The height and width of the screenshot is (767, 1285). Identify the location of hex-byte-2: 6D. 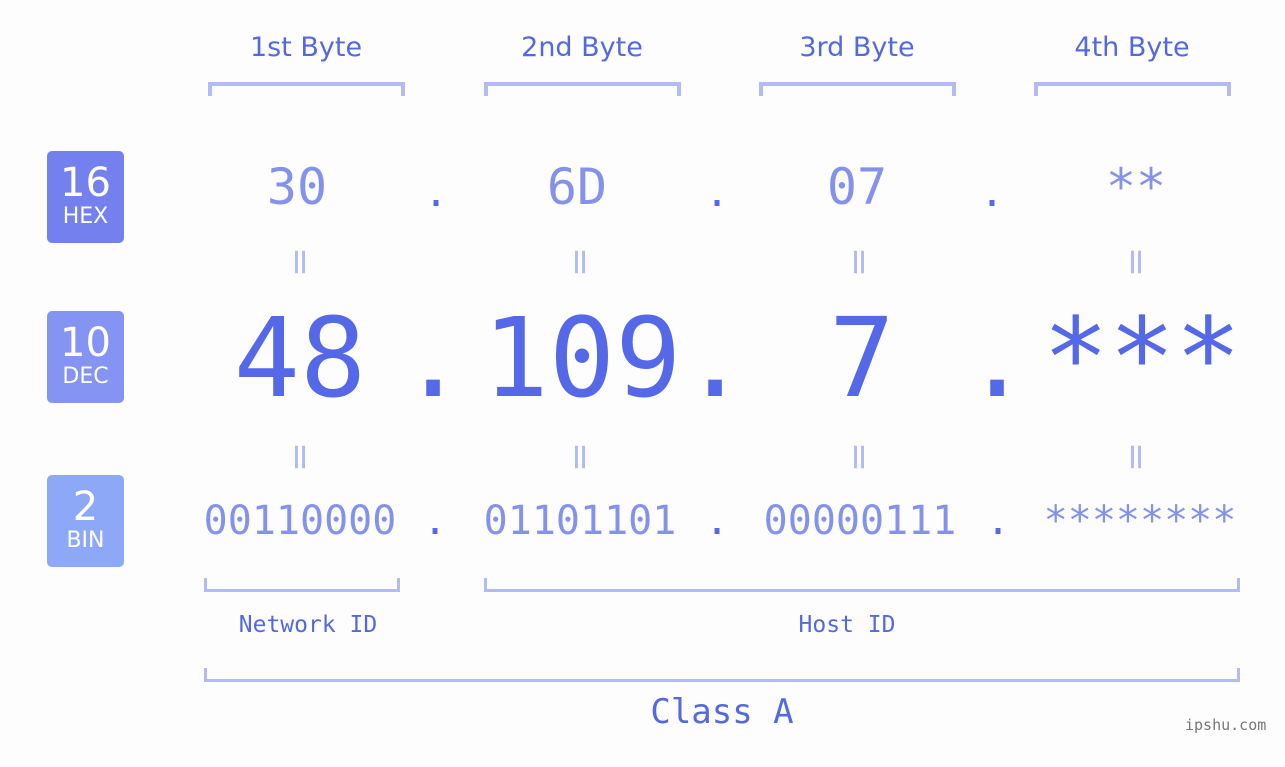
(577, 187).